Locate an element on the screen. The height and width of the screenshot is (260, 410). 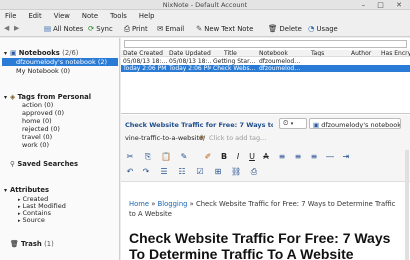
cut-icon: ✂ is located at coordinates (130, 156).